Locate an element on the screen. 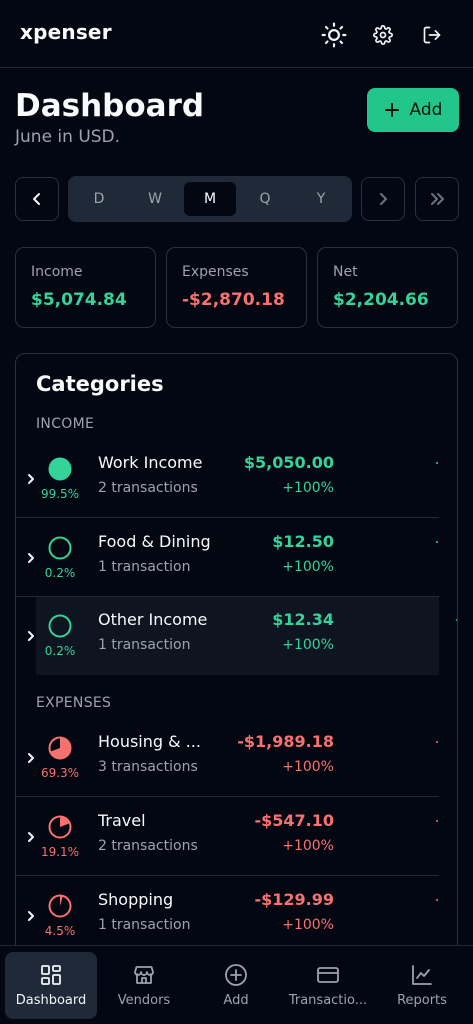  period-day: D is located at coordinates (99, 199).